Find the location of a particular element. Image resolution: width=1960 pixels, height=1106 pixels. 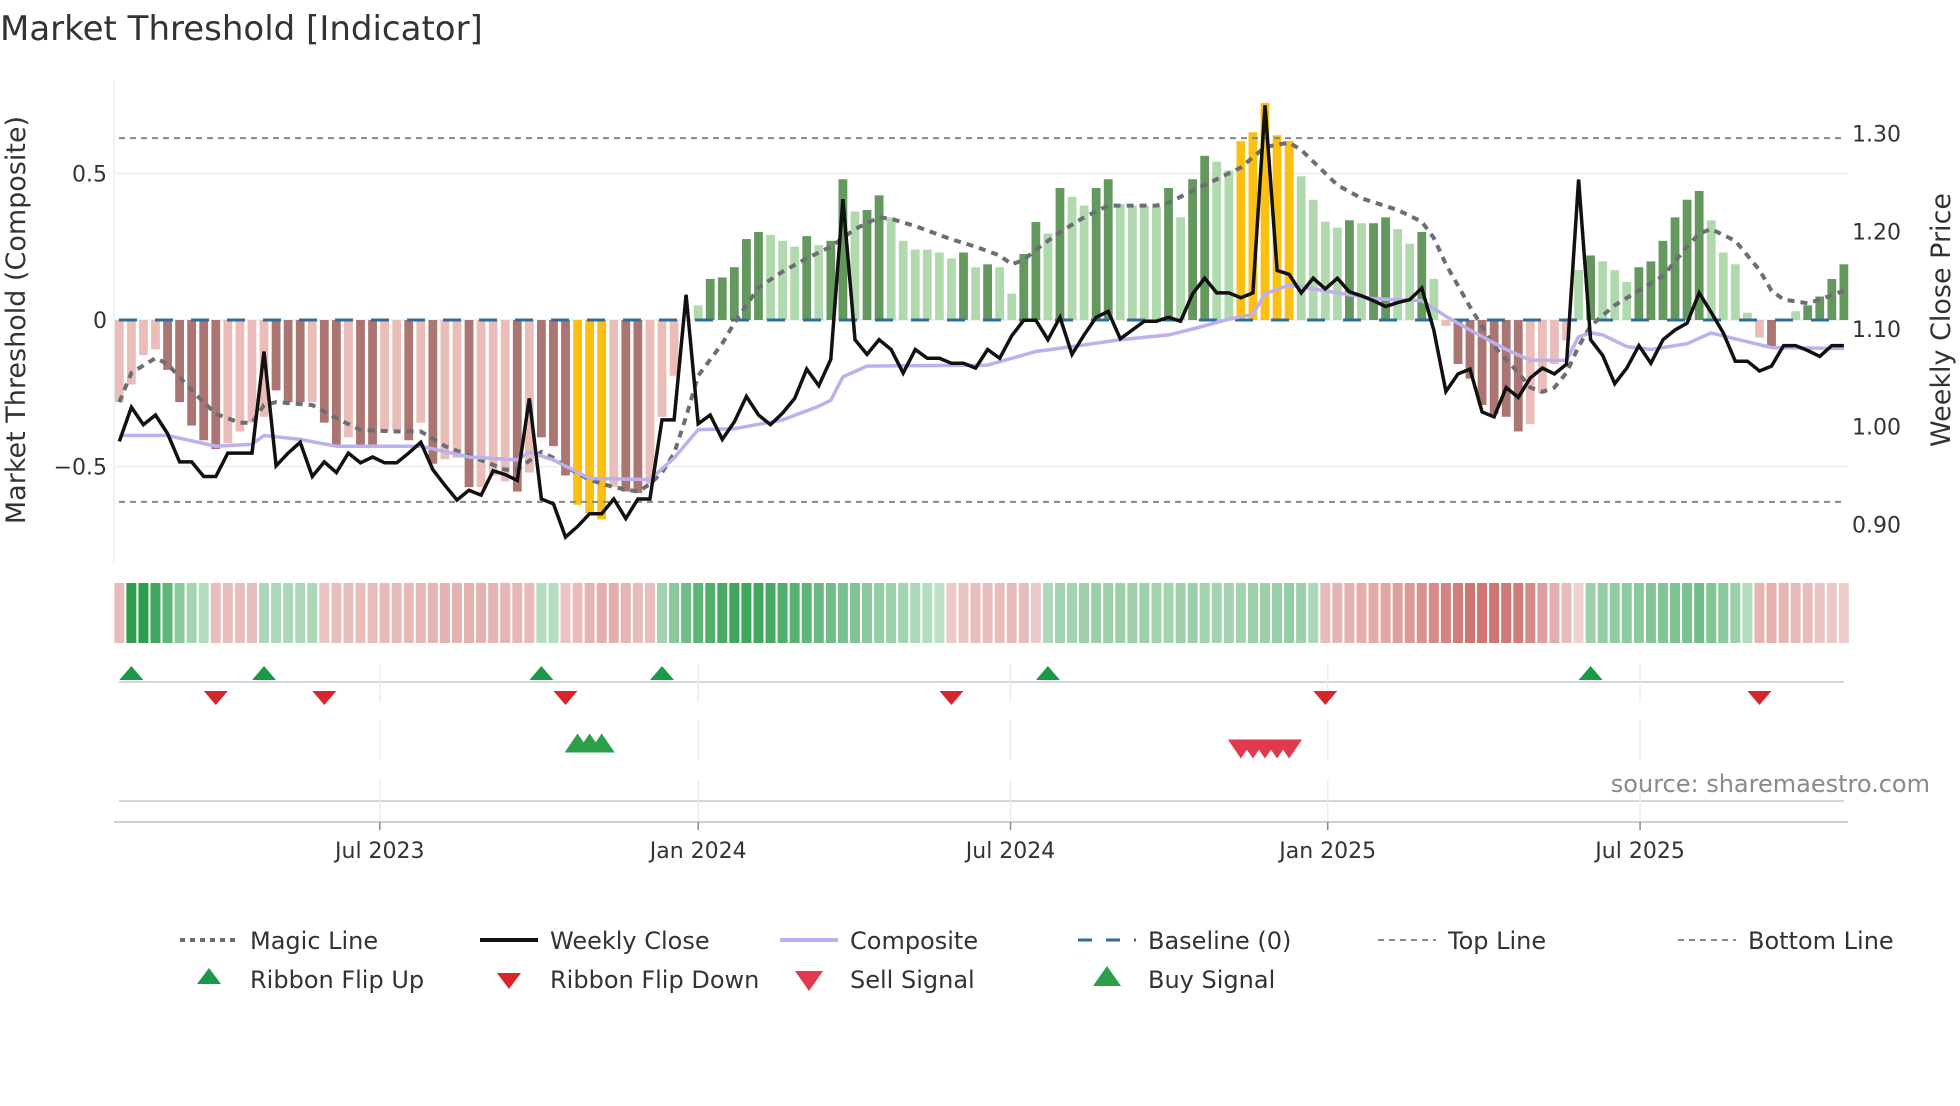

marker-rows is located at coordinates (981, 743).